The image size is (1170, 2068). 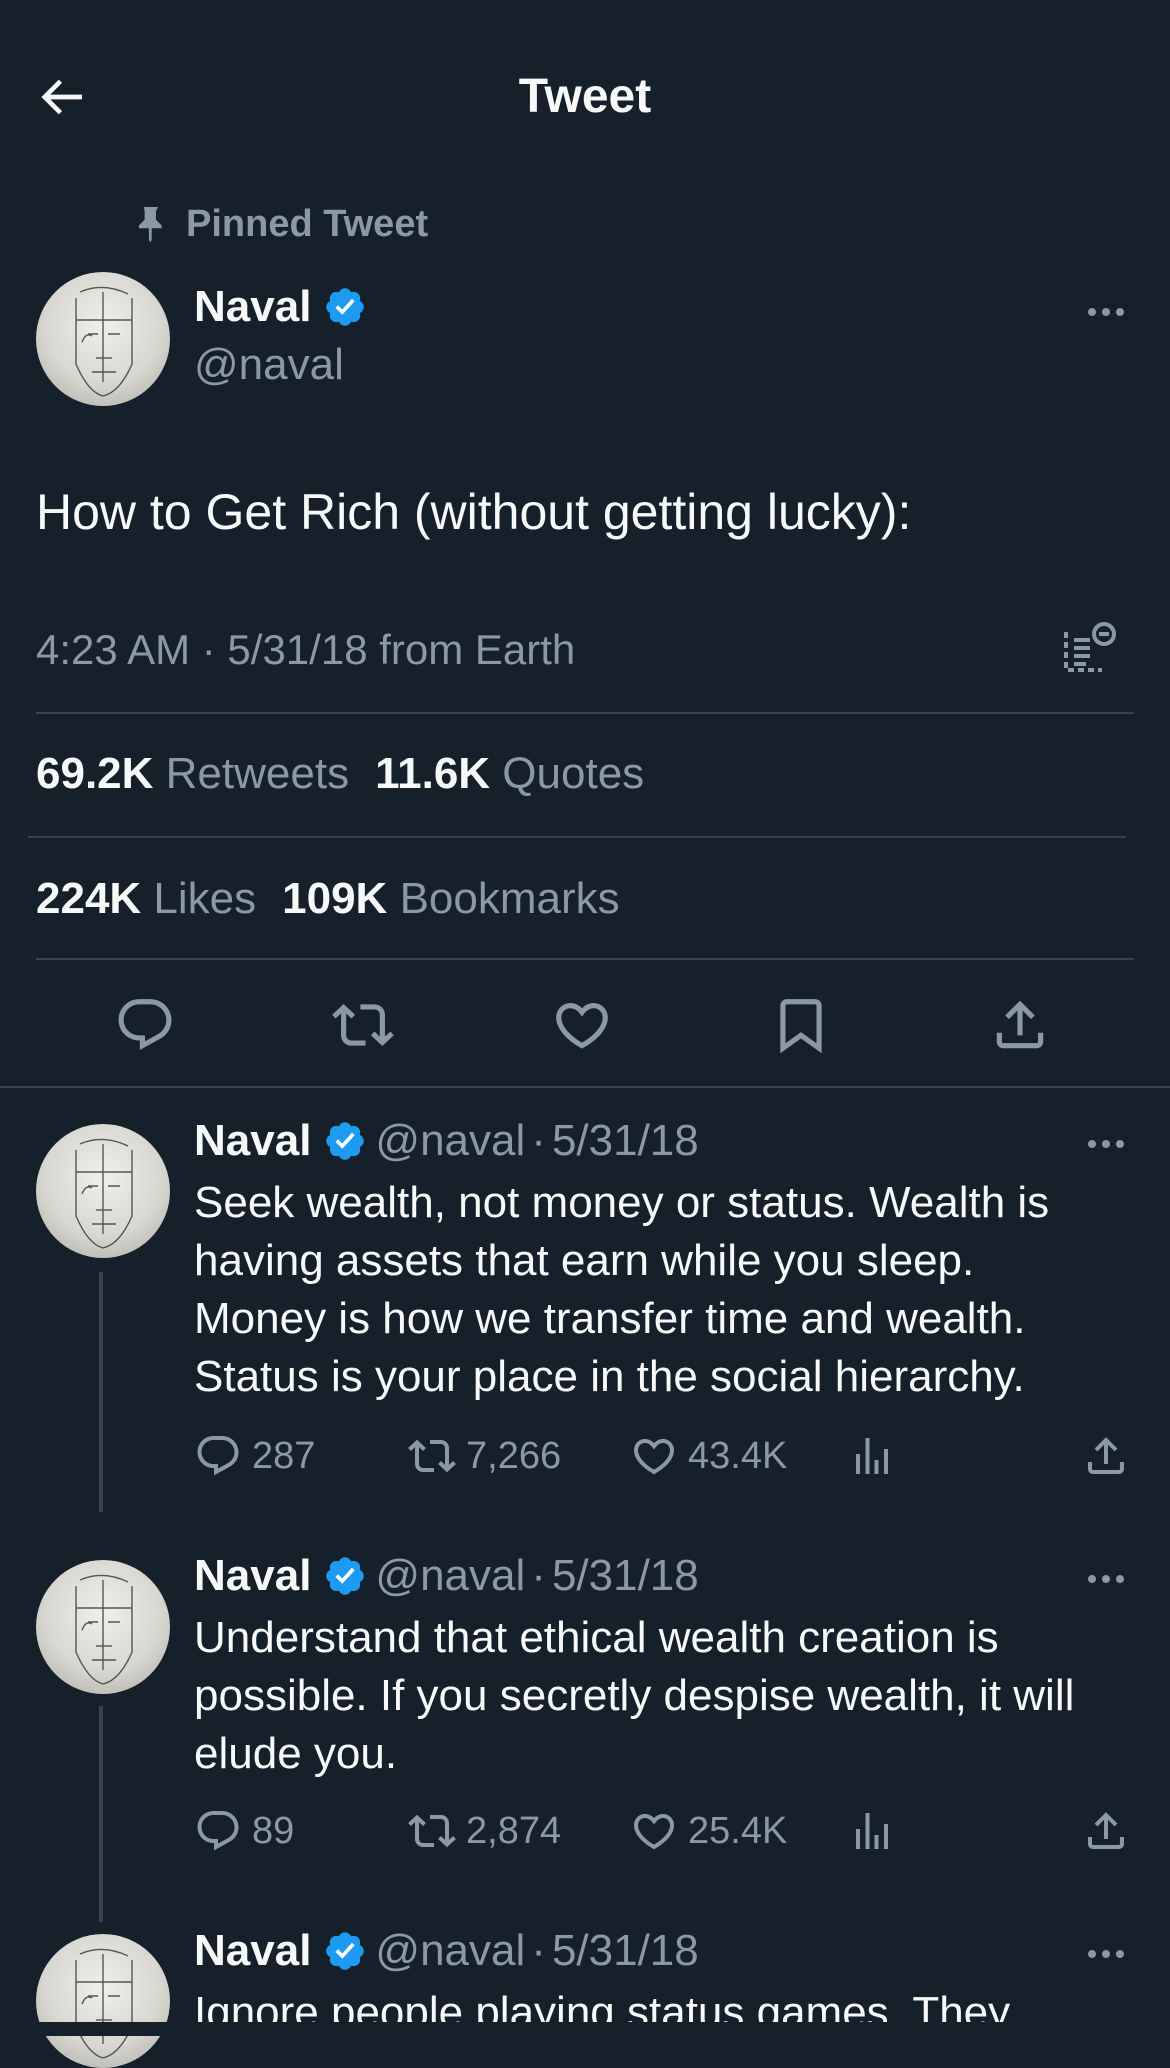 I want to click on likes-stat: 224K Likes, so click(x=146, y=899).